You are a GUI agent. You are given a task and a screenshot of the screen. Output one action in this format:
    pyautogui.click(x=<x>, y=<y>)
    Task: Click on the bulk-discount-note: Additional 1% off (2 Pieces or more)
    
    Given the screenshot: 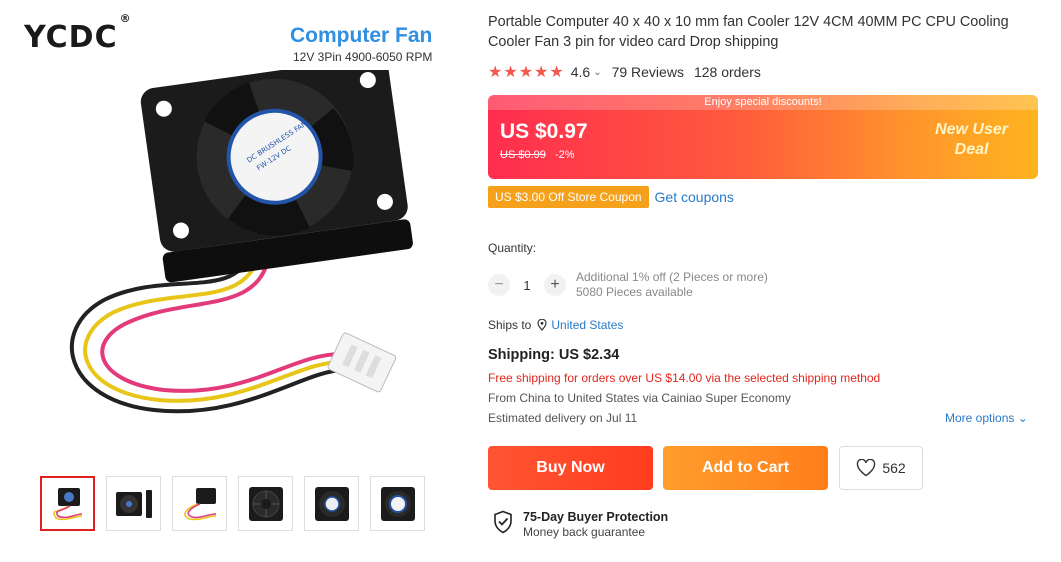 What is the action you would take?
    pyautogui.click(x=672, y=277)
    